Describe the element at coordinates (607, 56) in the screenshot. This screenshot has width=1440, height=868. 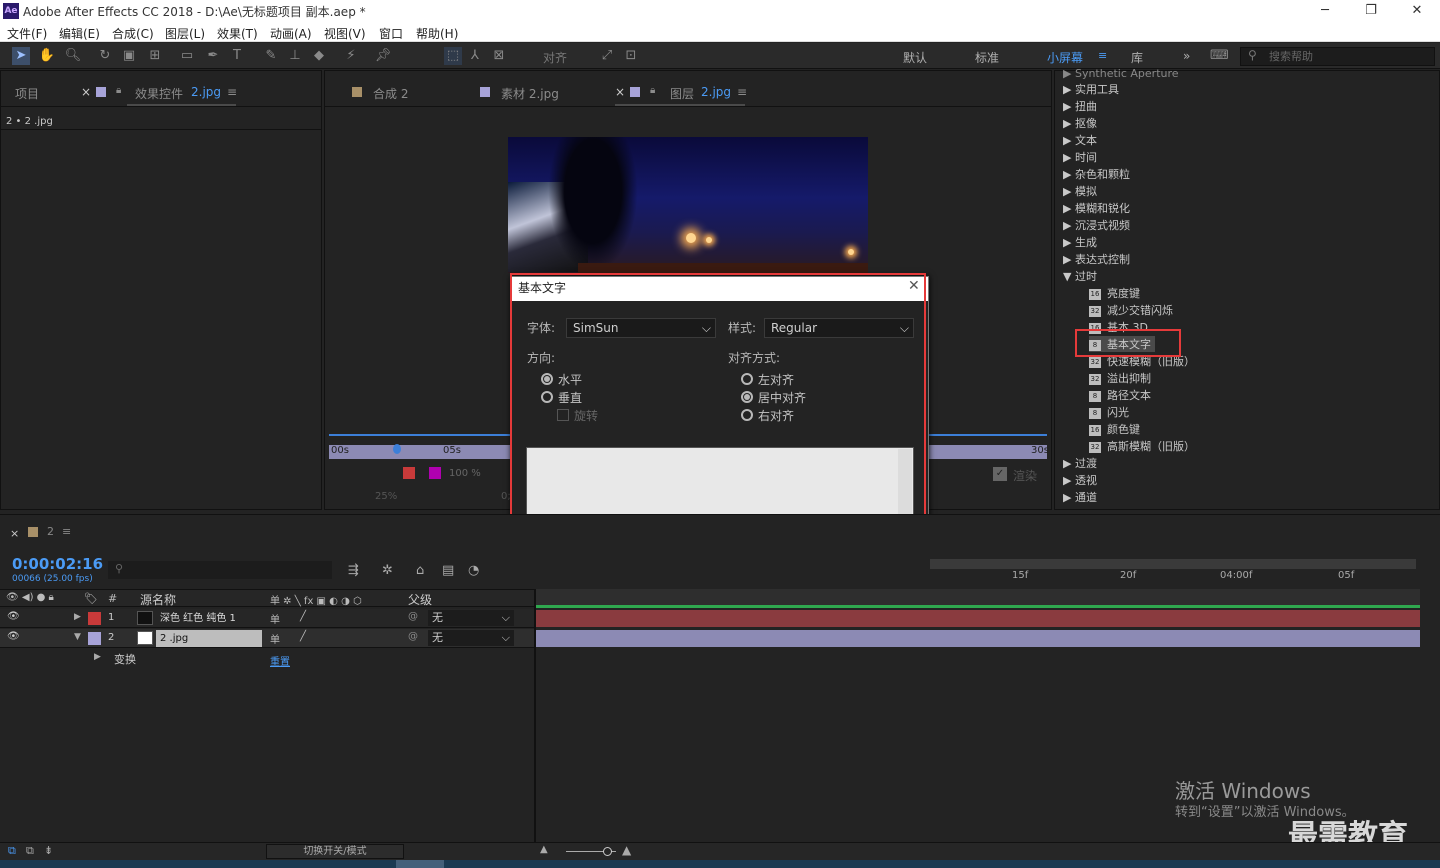
I see `snap-icon: ⤢` at that location.